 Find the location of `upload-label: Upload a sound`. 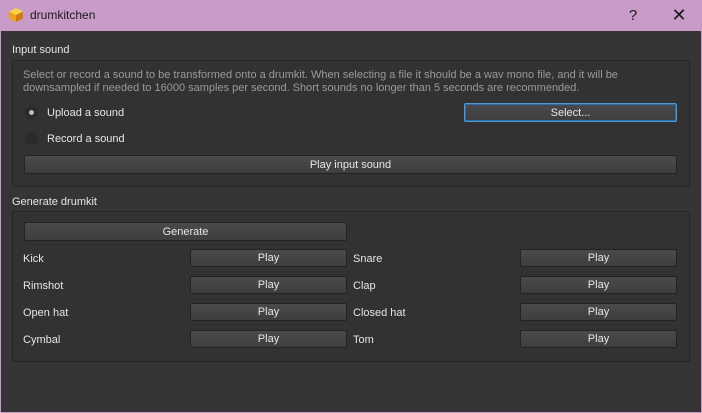

upload-label: Upload a sound is located at coordinates (86, 112).